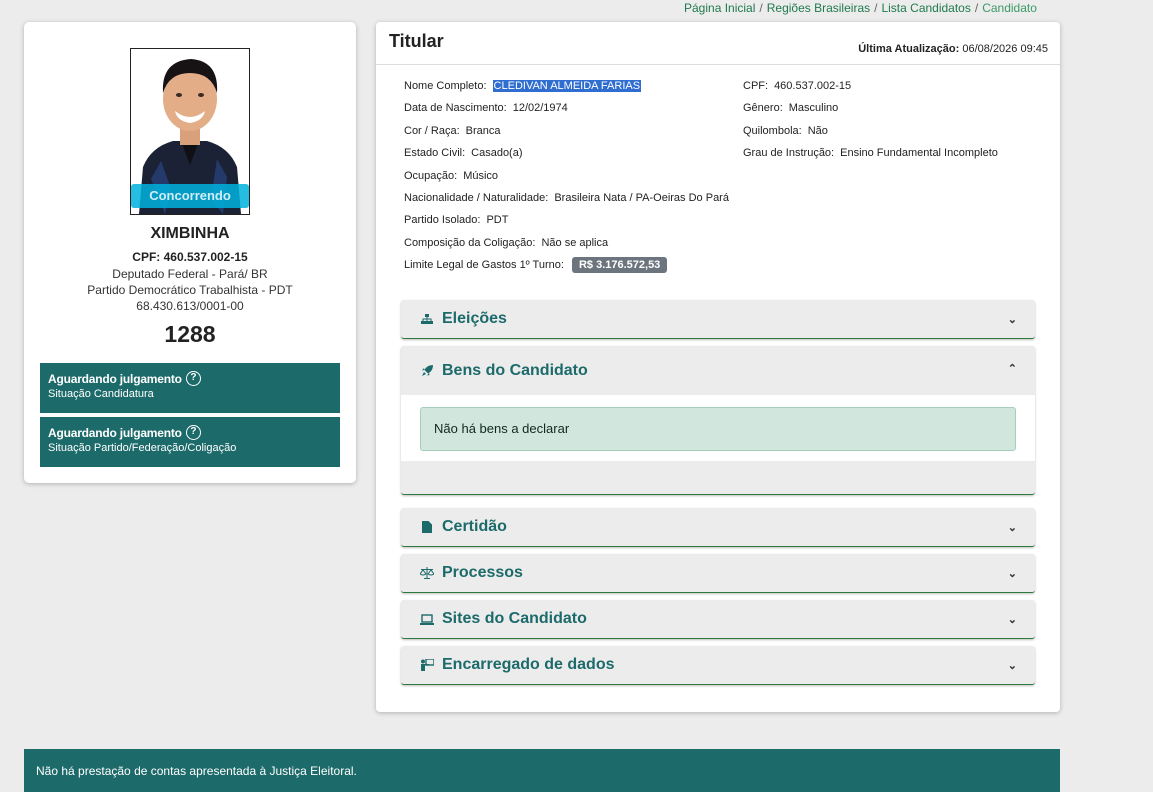 This screenshot has height=792, width=1153. Describe the element at coordinates (718, 64) in the screenshot. I see `title-divider` at that location.